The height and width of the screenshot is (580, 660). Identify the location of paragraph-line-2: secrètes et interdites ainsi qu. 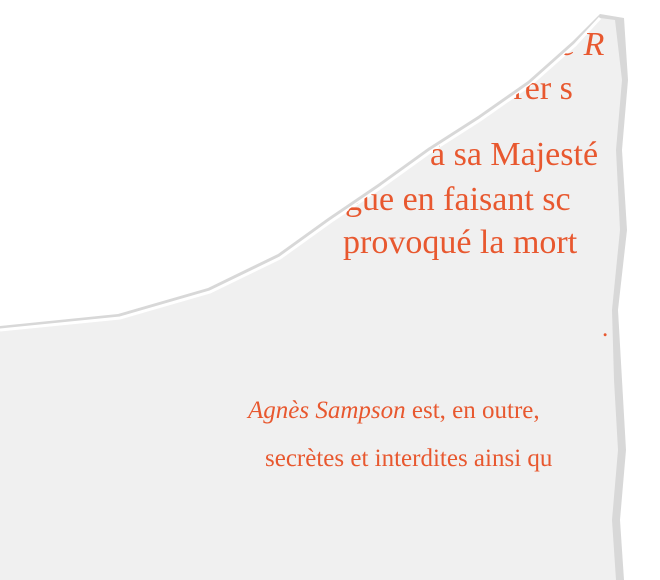
(409, 458).